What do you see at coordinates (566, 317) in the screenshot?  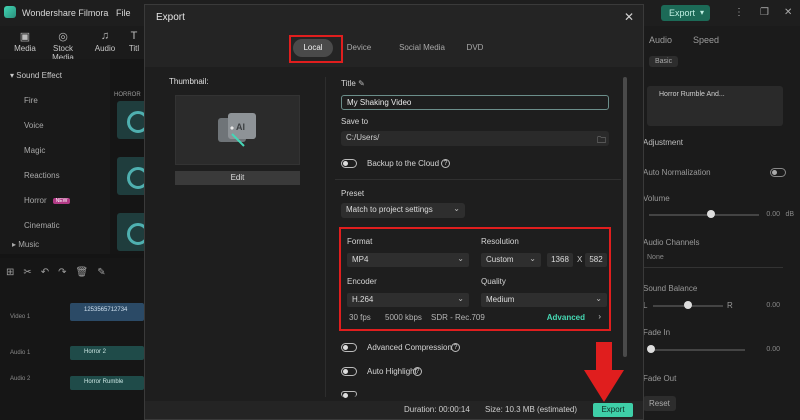 I see `advanced-link: Advanced` at bounding box center [566, 317].